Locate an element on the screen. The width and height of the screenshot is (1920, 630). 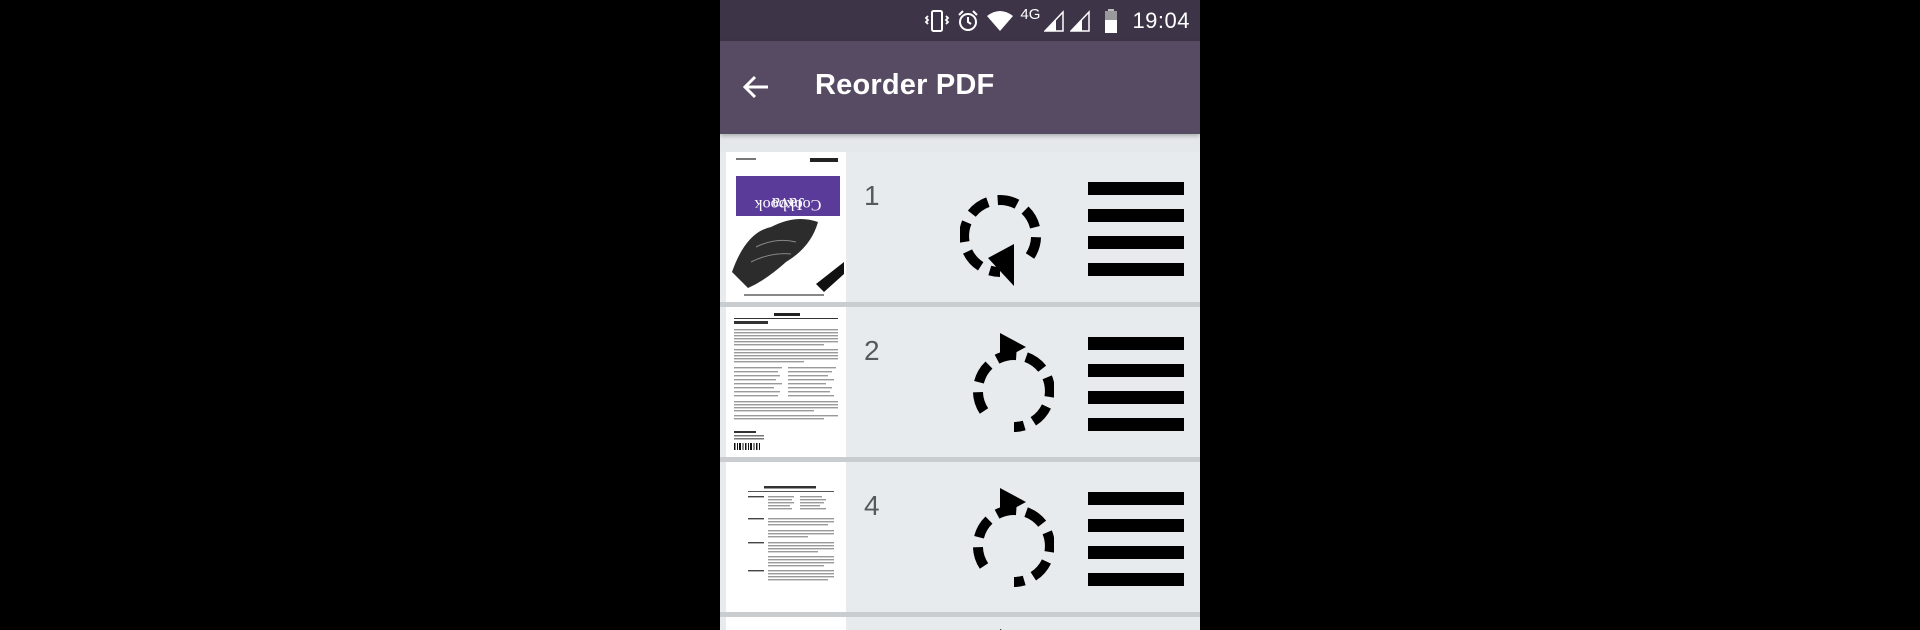
page-title: Reorder PDF is located at coordinates (905, 85).